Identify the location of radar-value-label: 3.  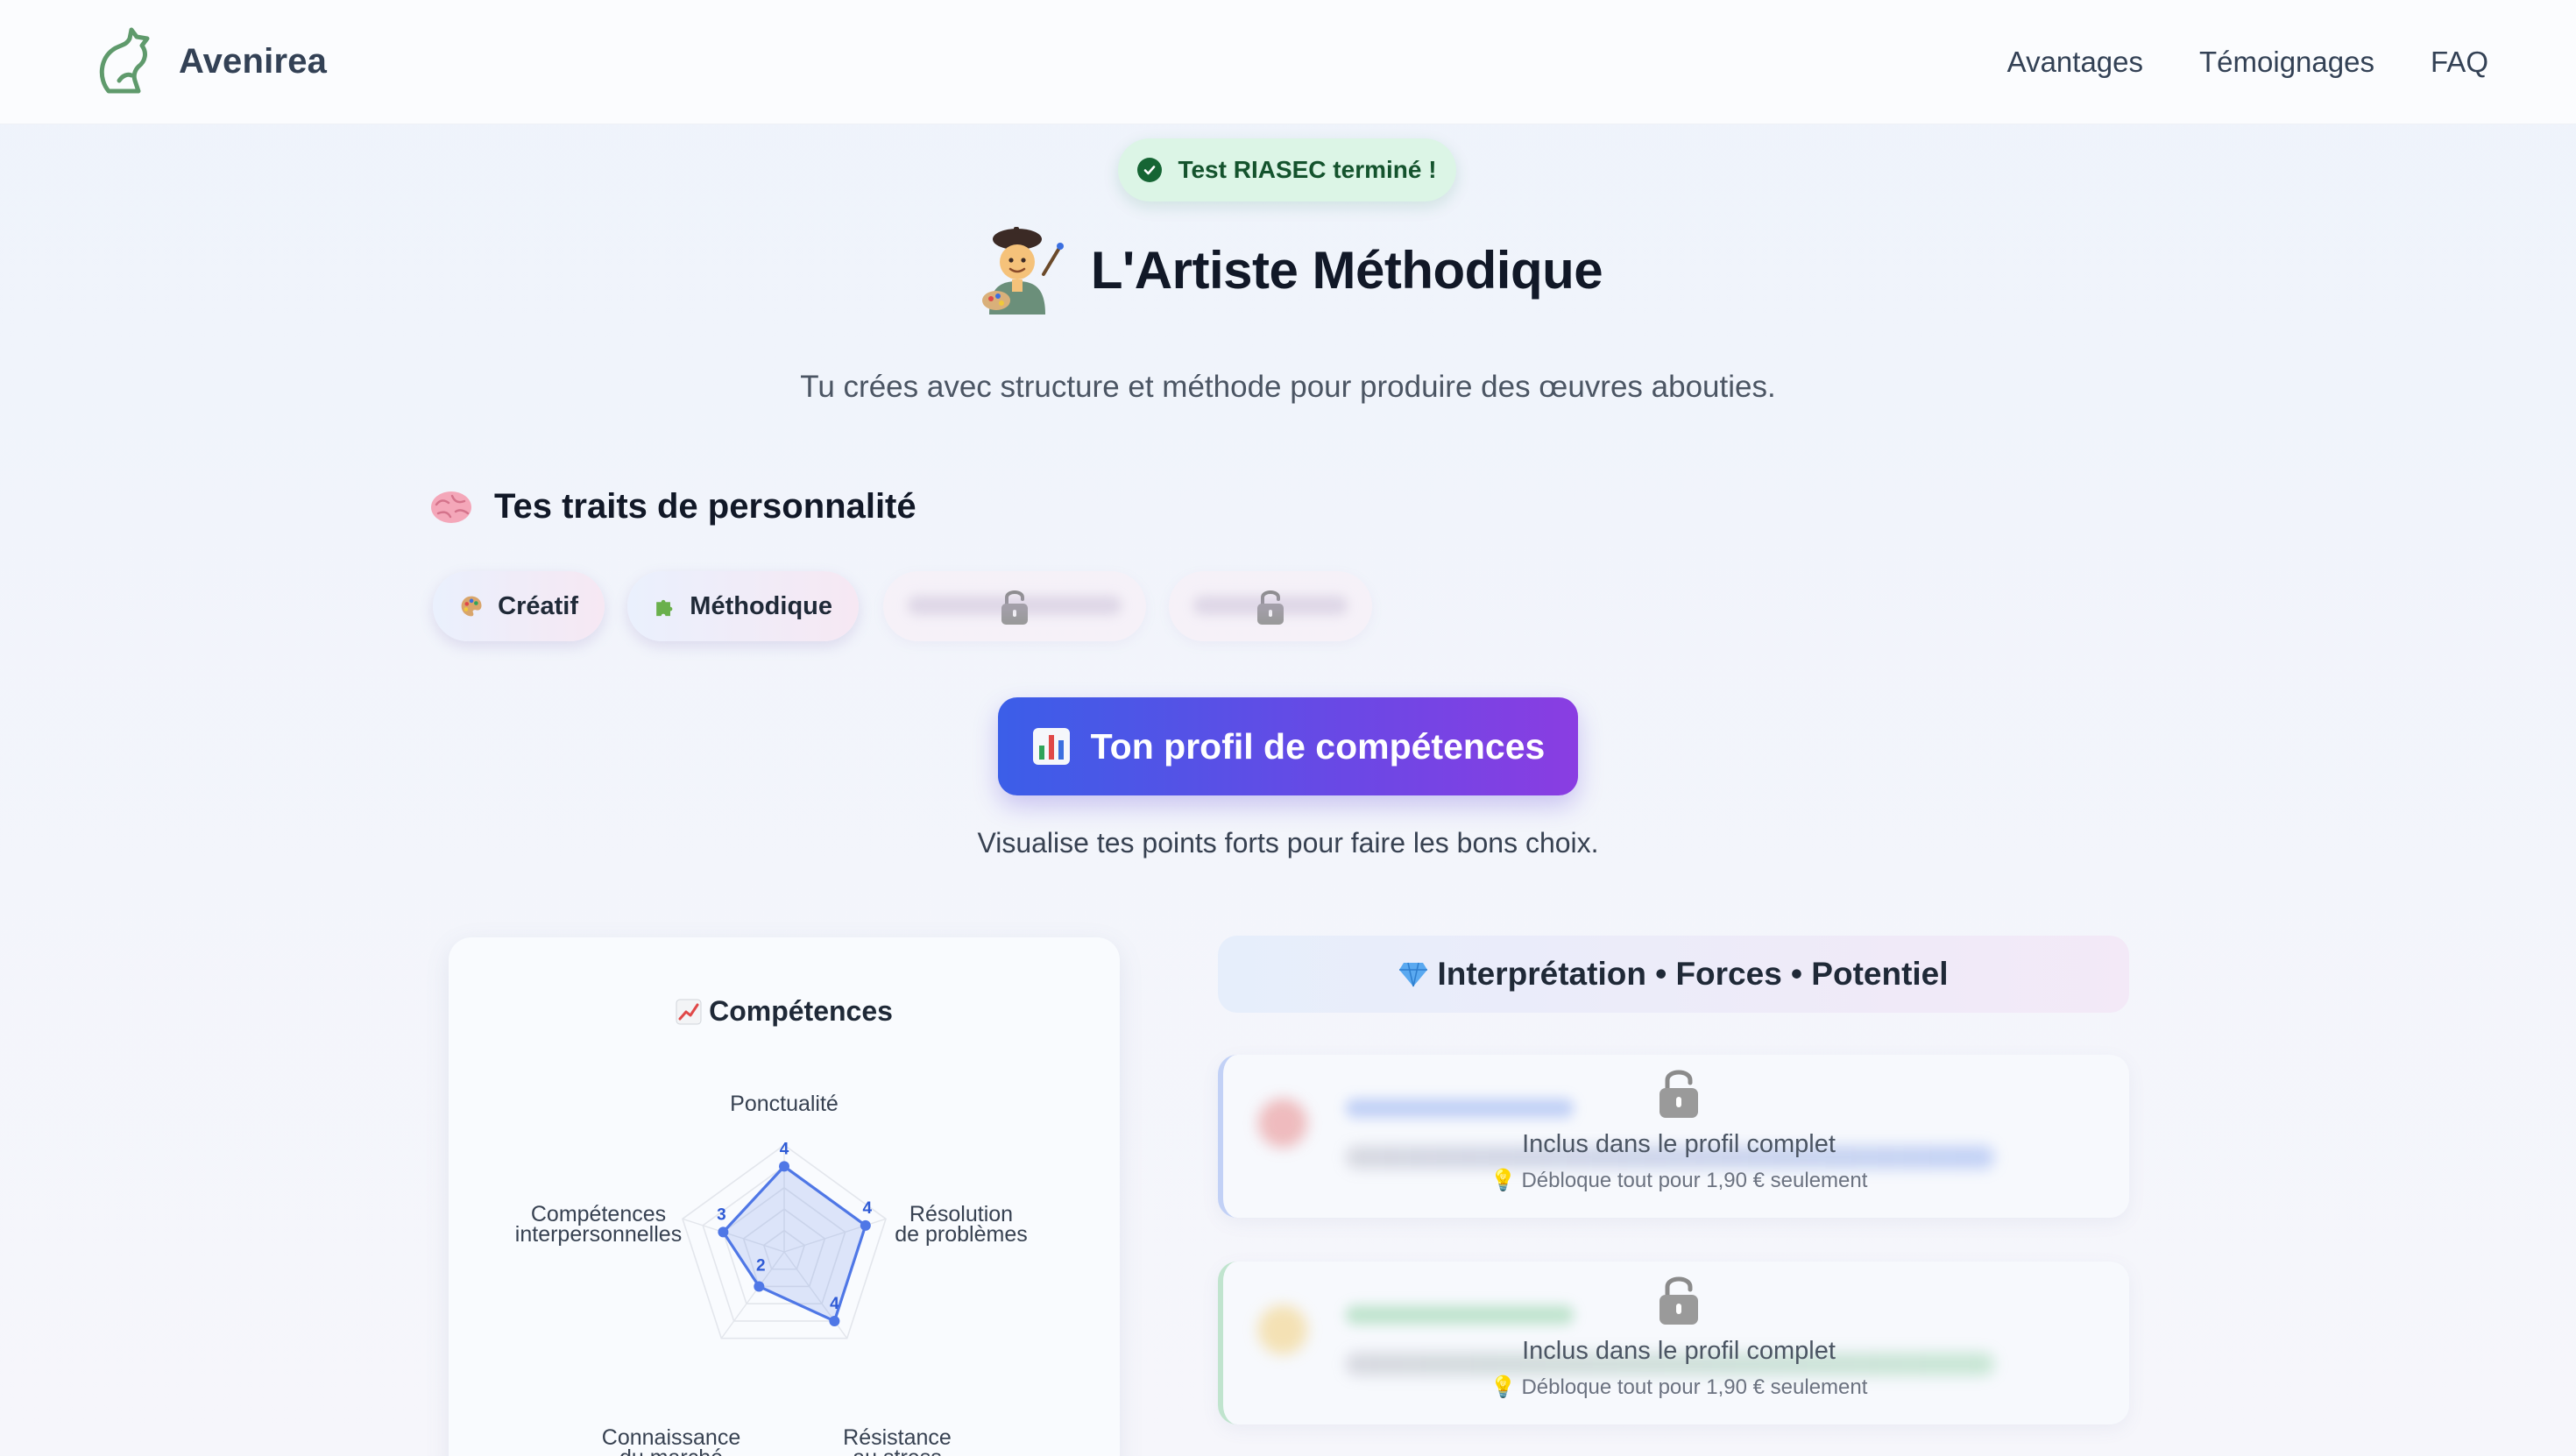
(721, 1214).